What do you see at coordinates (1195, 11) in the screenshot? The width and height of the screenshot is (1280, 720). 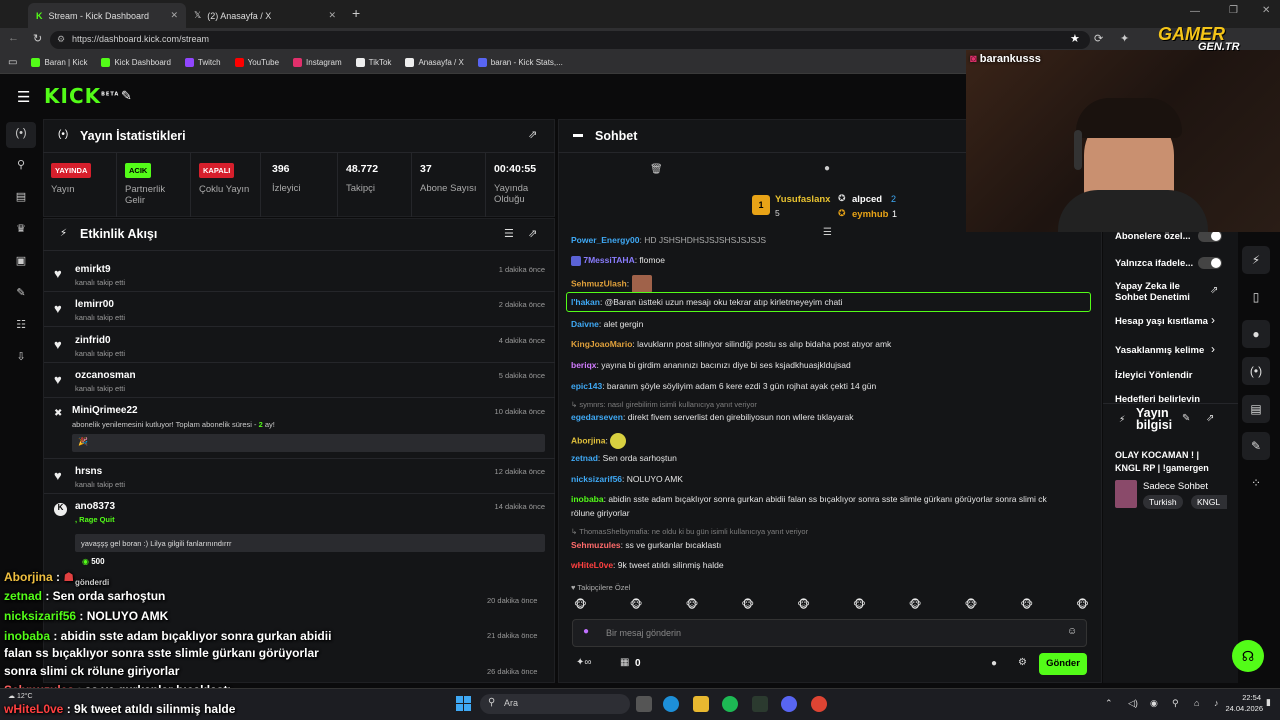 I see `minimize-icon: —` at bounding box center [1195, 11].